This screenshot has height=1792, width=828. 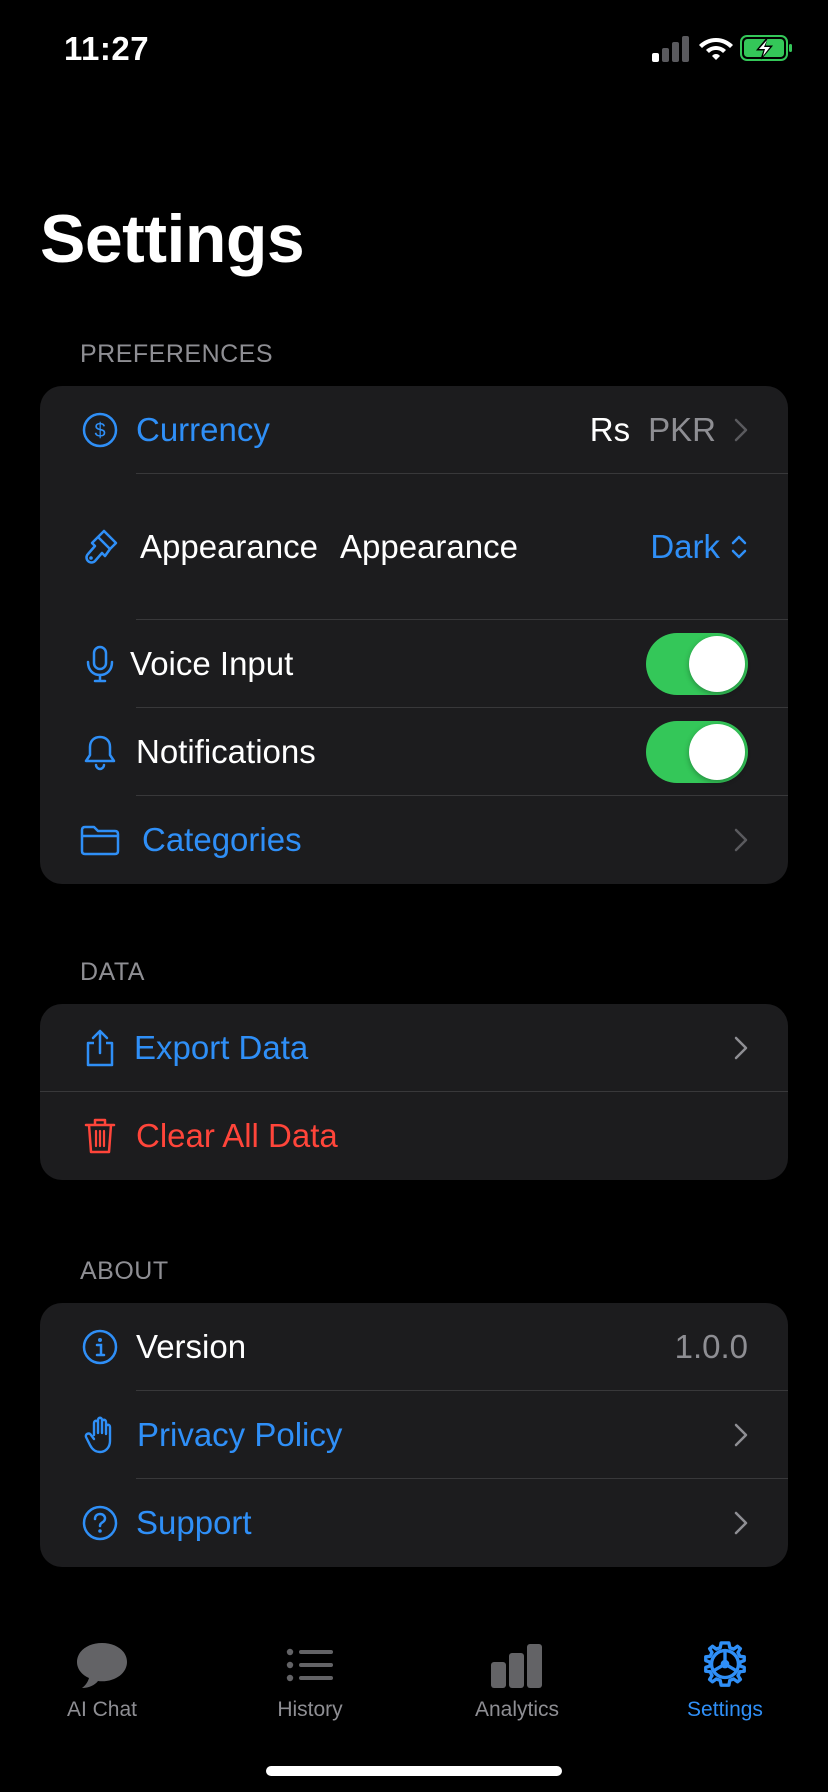 I want to click on voice-input-toggle, so click(x=697, y=664).